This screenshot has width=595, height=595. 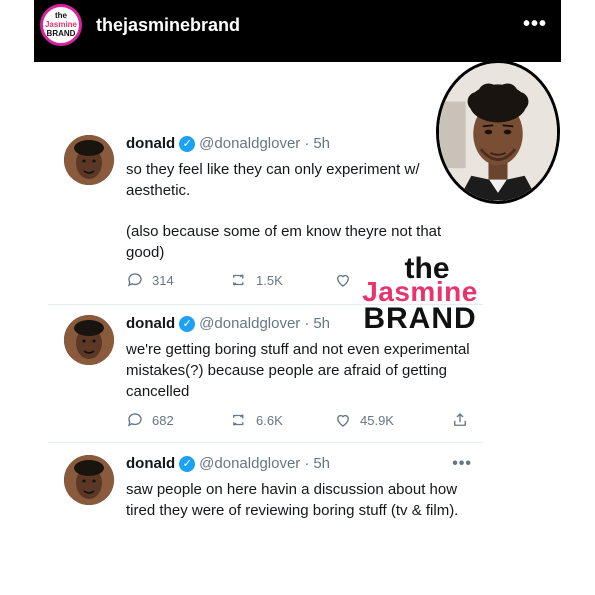 I want to click on retweet-button: 1.5K, so click(x=256, y=280).